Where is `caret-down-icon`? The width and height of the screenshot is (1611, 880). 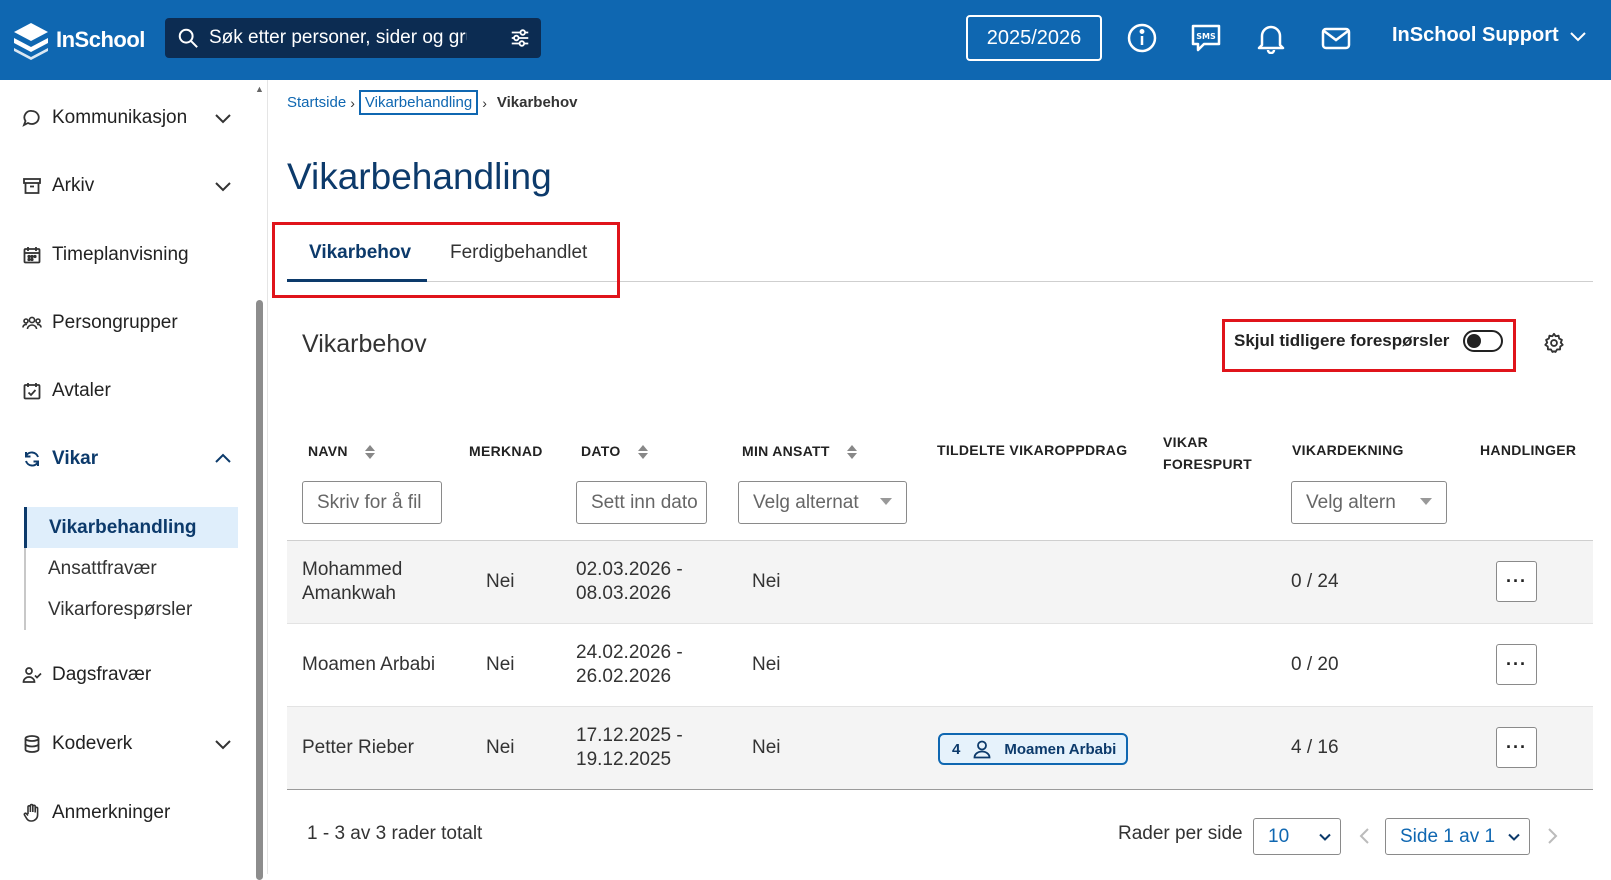 caret-down-icon is located at coordinates (1426, 501).